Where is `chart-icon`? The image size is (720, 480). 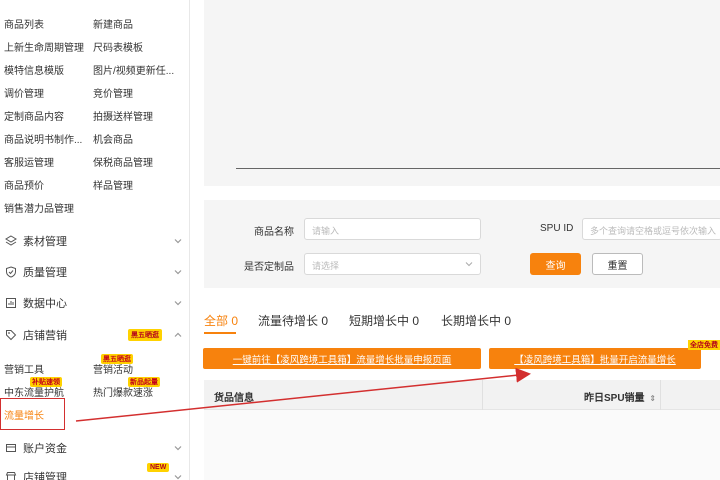 chart-icon is located at coordinates (11, 303).